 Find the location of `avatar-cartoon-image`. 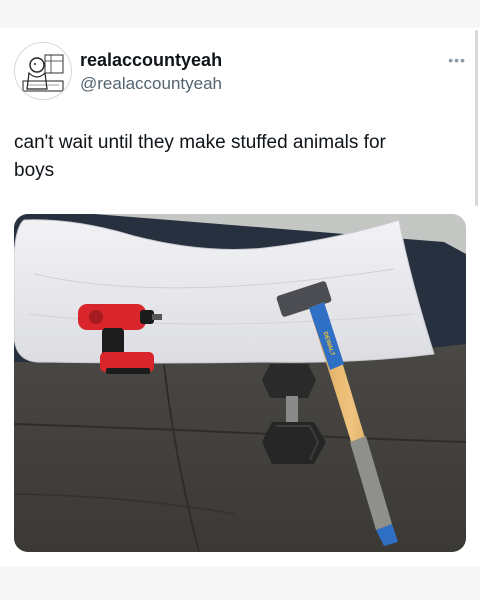

avatar-cartoon-image is located at coordinates (43, 71).